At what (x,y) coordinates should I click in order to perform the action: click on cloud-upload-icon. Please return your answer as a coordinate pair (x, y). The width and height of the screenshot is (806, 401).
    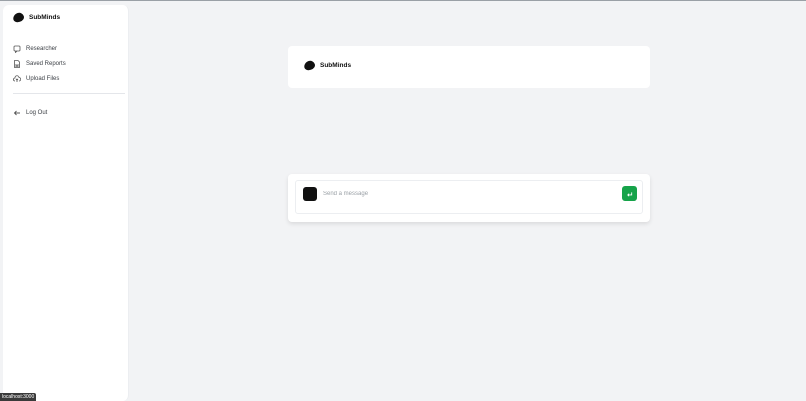
    Looking at the image, I should click on (17, 78).